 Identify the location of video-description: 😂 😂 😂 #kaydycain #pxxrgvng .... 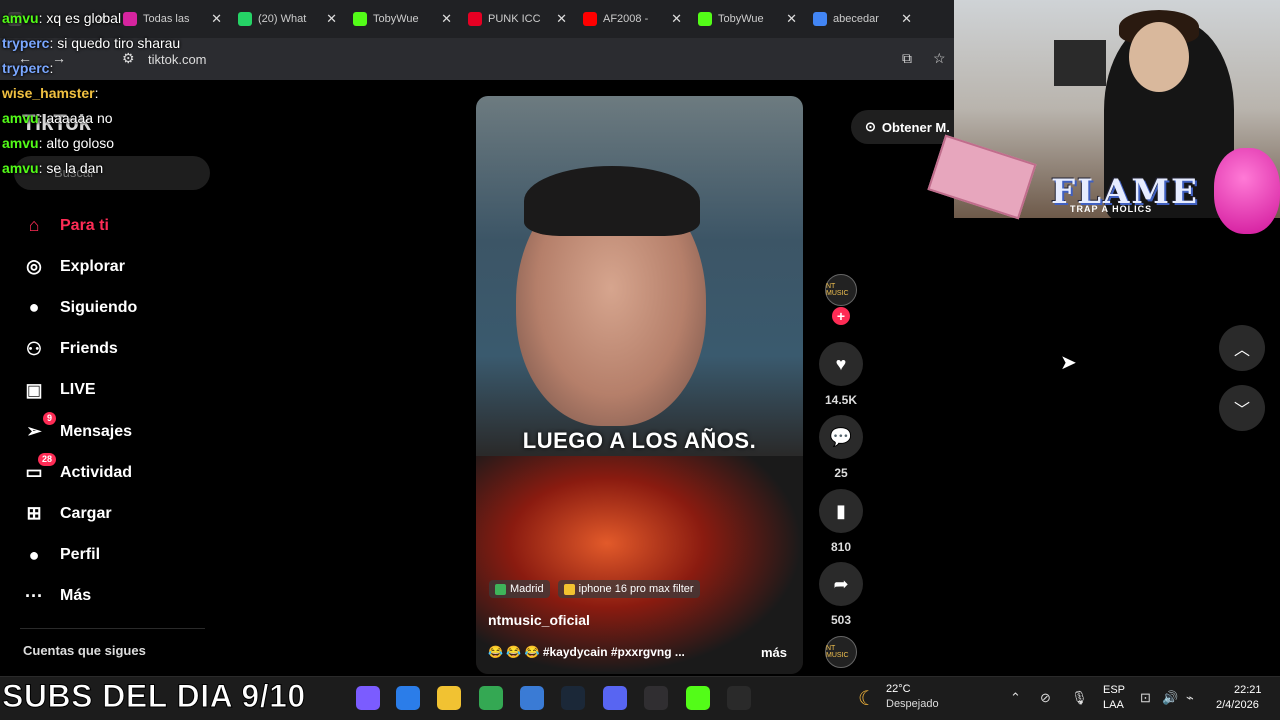
(586, 652).